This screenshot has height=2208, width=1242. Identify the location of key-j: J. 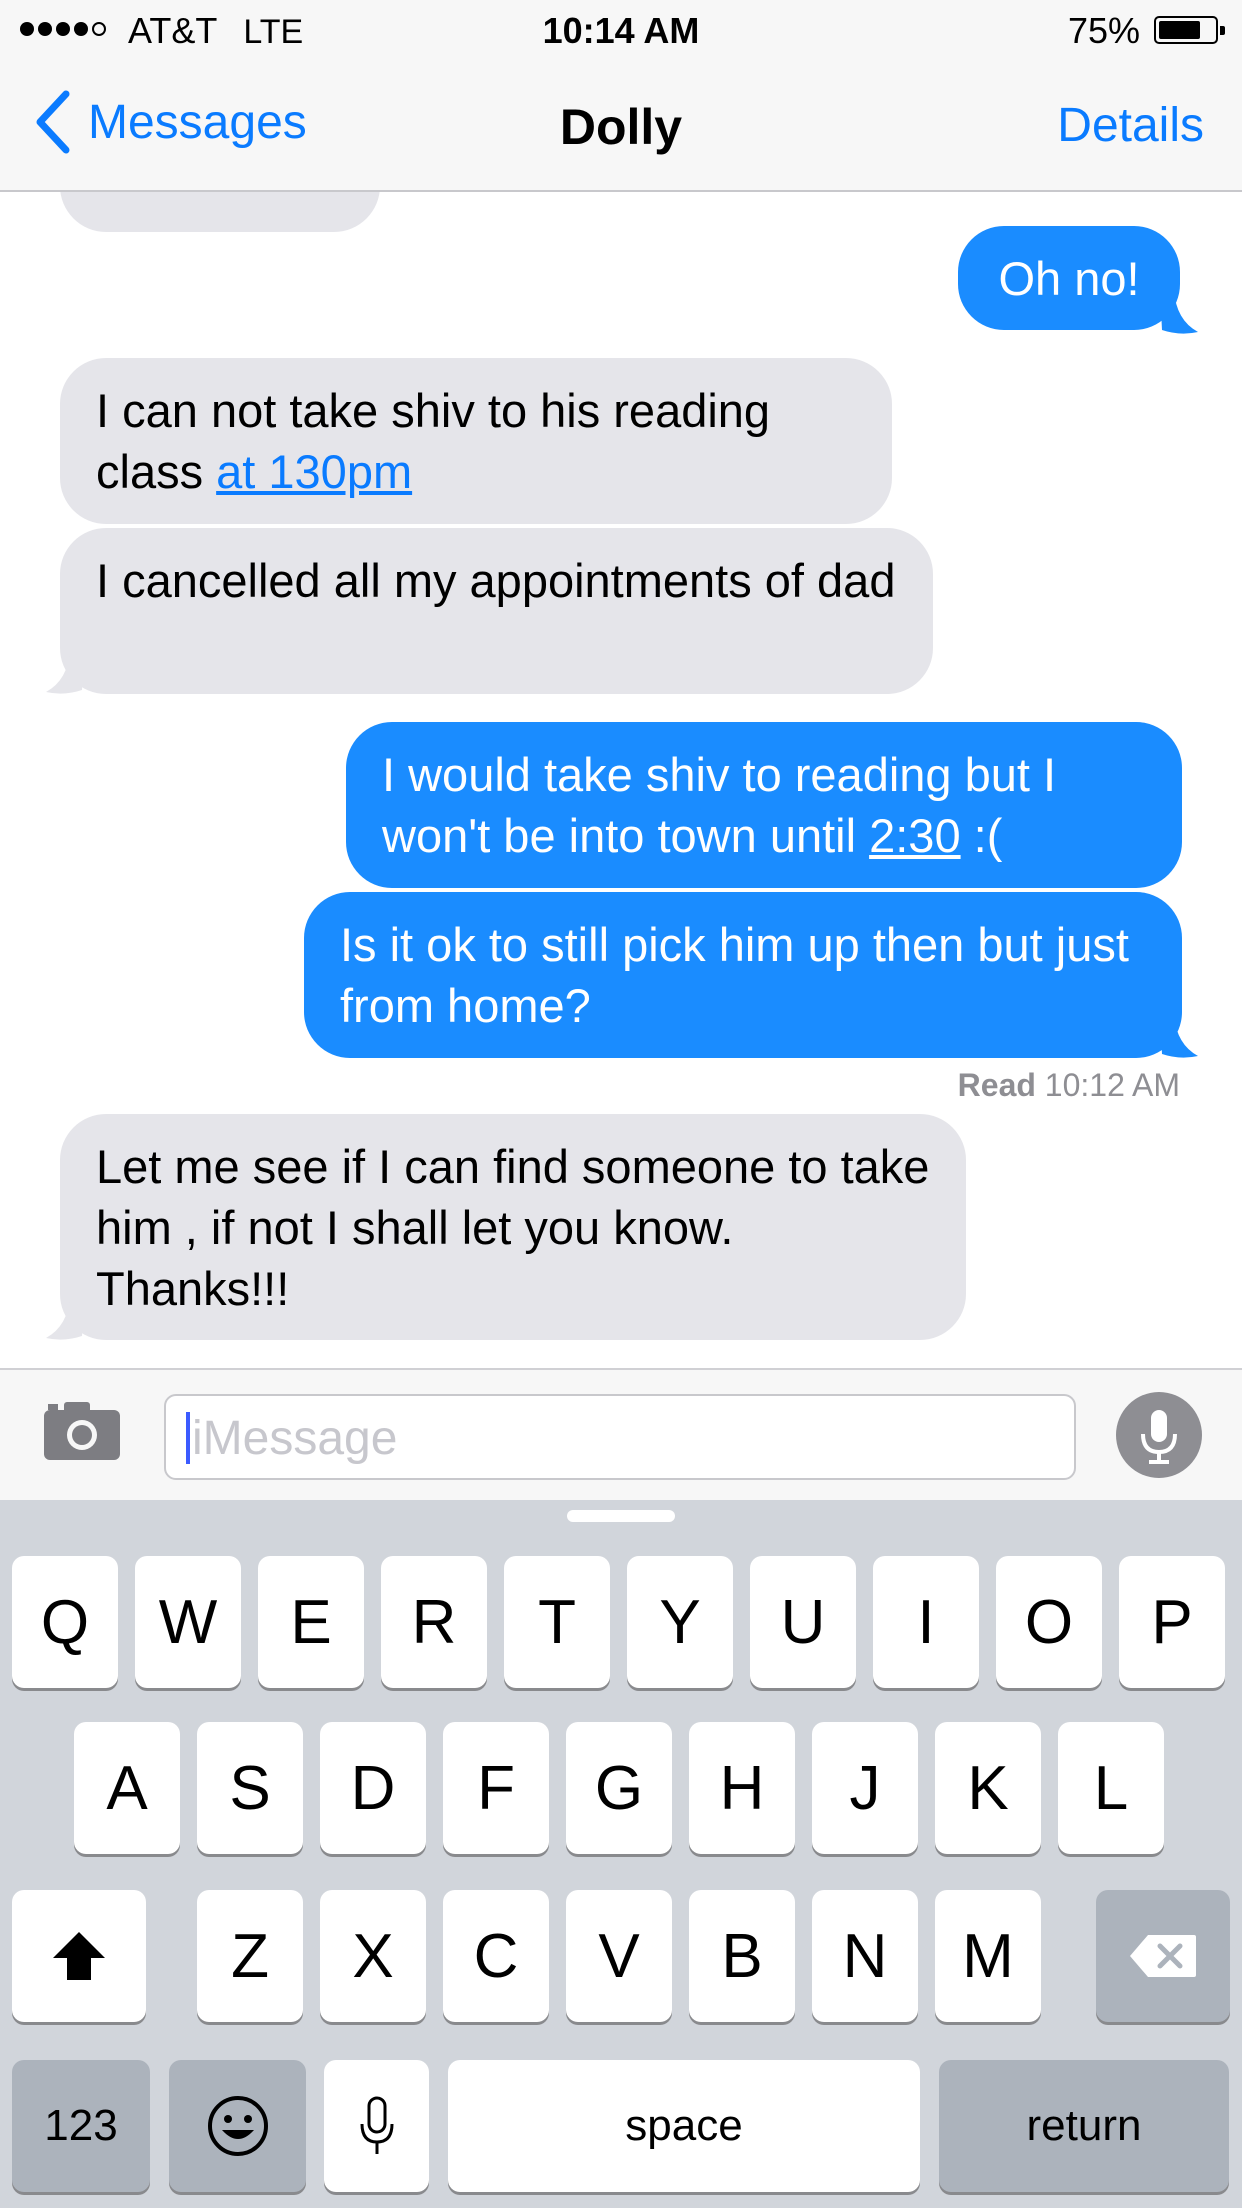
(865, 1788).